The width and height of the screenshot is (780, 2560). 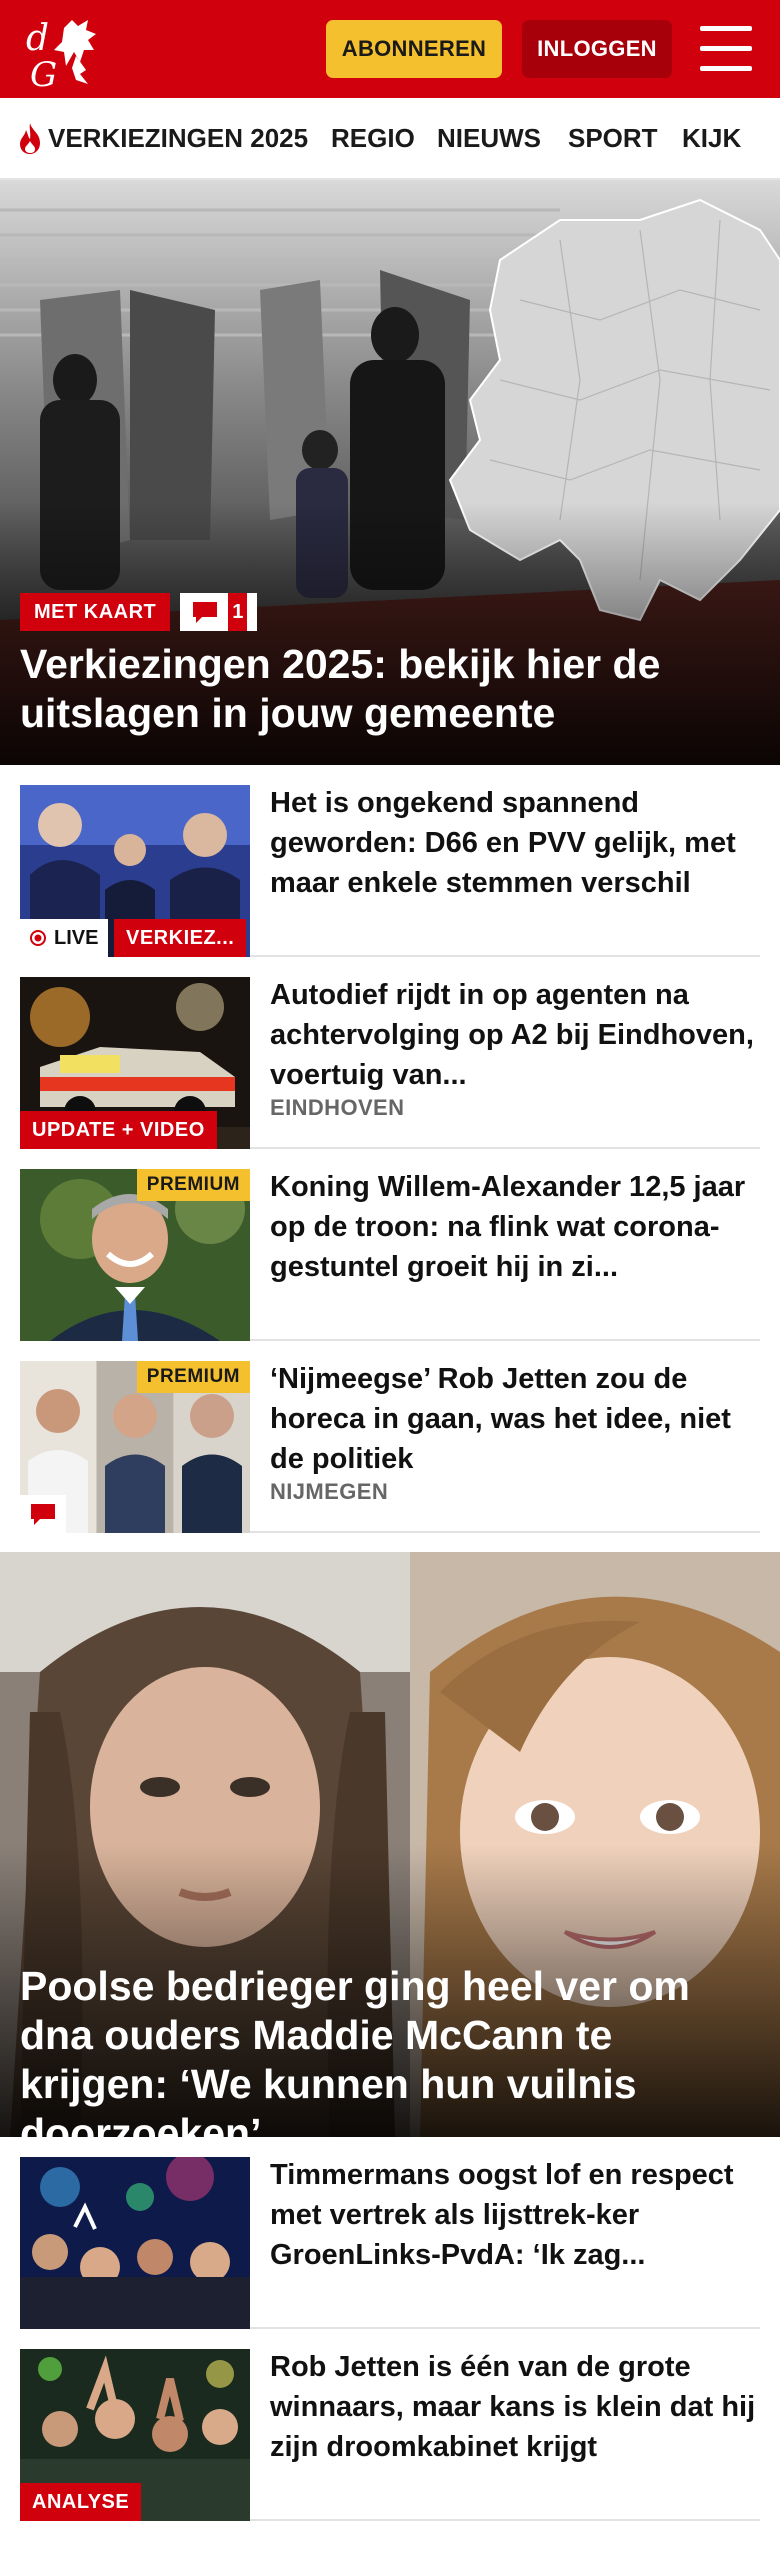 I want to click on comment-count: 1, so click(x=238, y=612).